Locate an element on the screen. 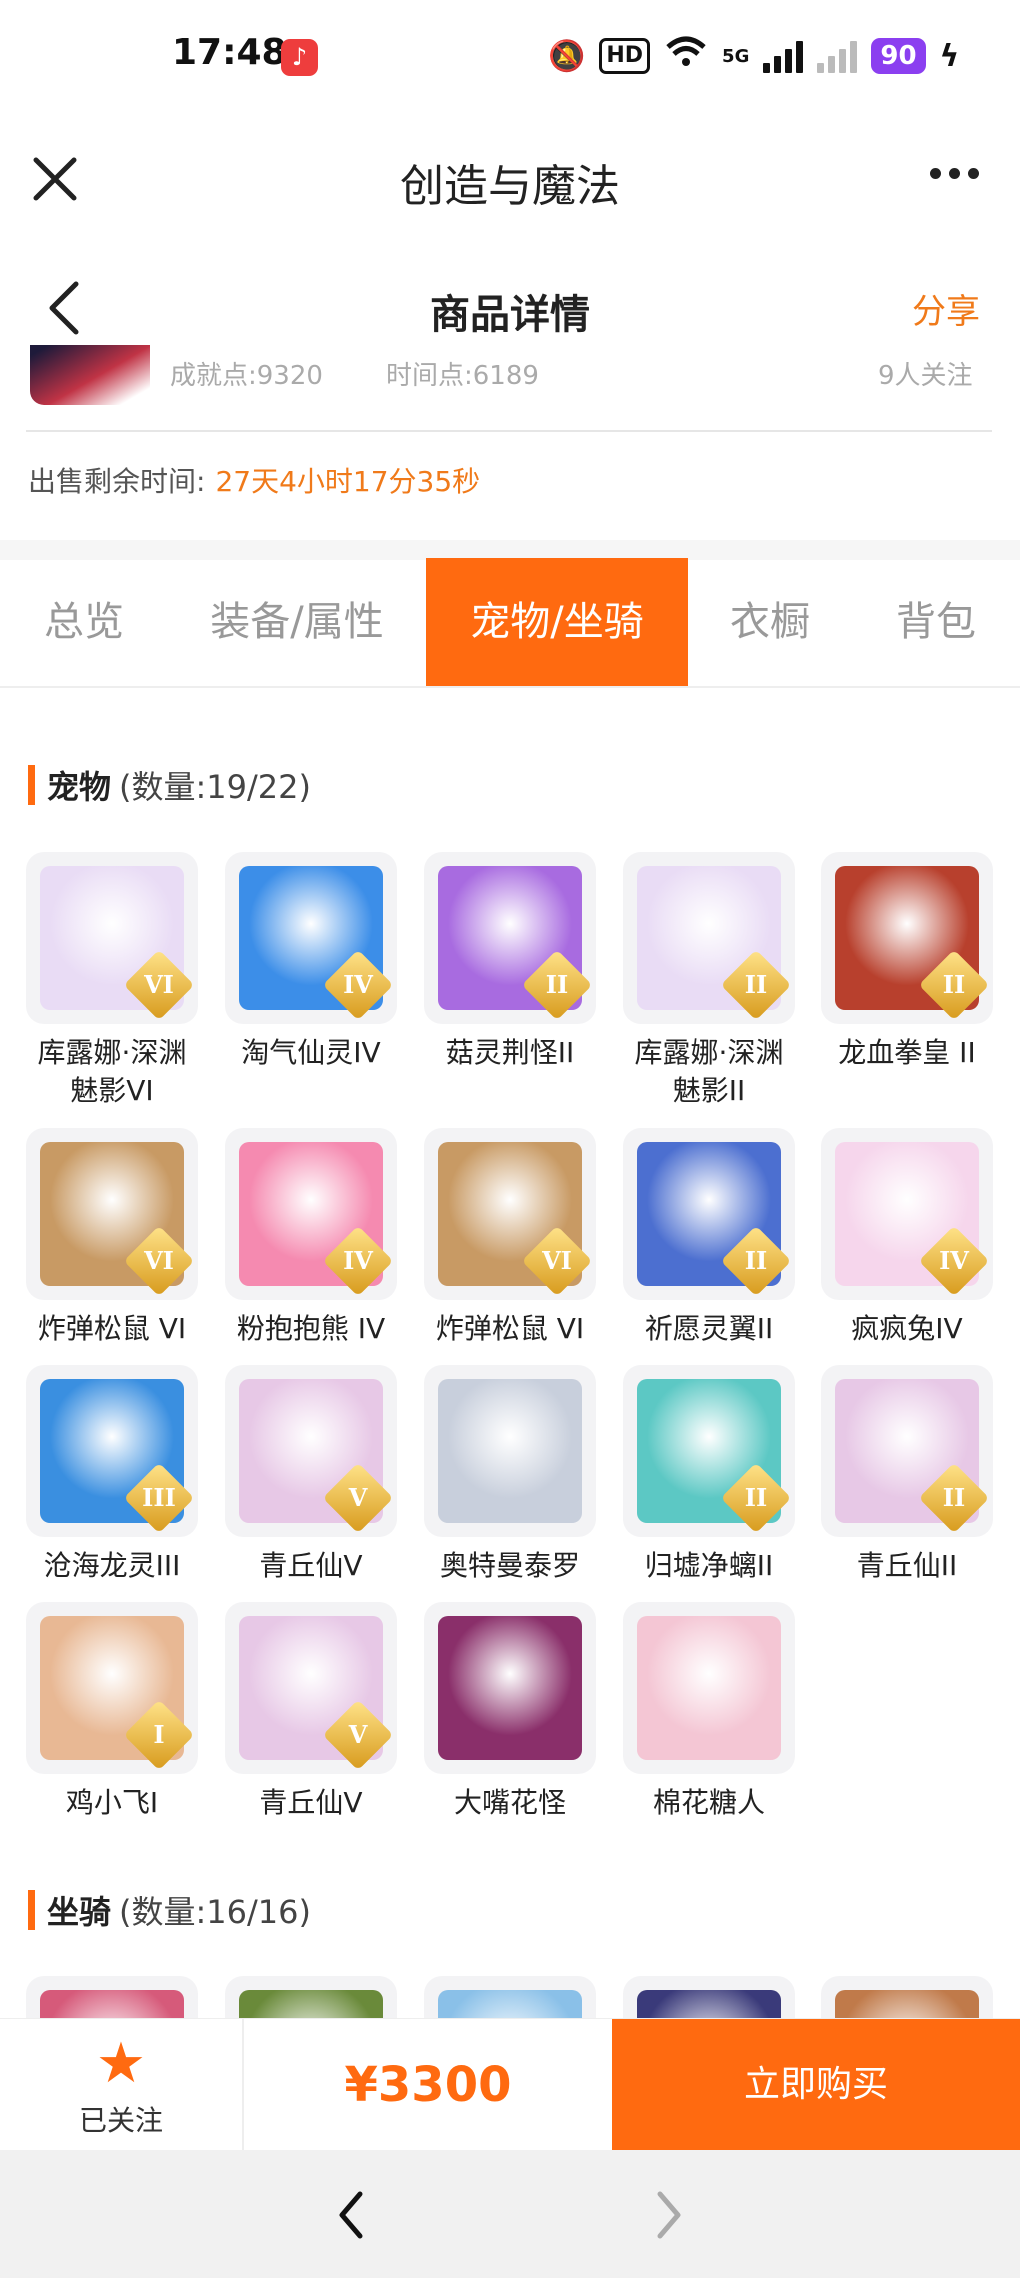 The height and width of the screenshot is (2278, 1020). buy-now-button: 立即购买 is located at coordinates (816, 2085).